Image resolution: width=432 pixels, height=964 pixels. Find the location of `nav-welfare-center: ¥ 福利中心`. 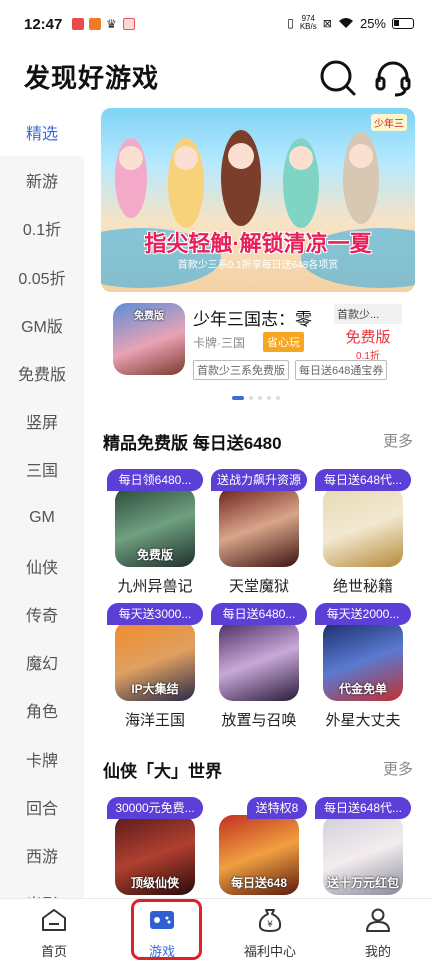

nav-welfare-center: ¥ 福利中心 is located at coordinates (270, 931).